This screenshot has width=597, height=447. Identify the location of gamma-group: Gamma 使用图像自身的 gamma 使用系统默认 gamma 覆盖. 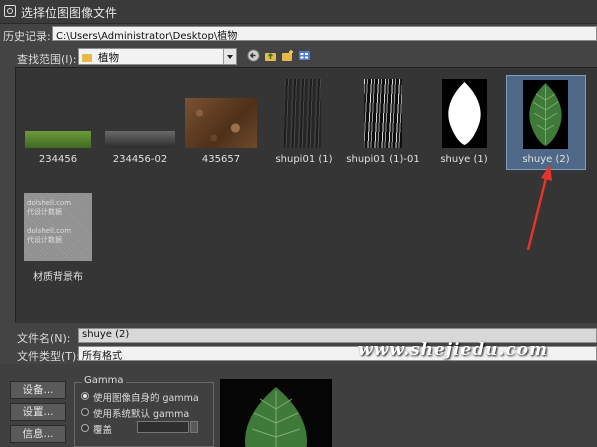
(144, 411).